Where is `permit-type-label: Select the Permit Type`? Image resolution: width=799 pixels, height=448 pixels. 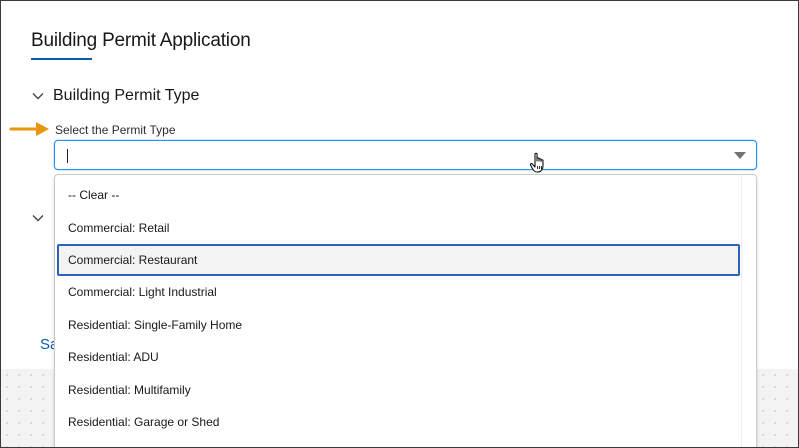
permit-type-label: Select the Permit Type is located at coordinates (115, 130).